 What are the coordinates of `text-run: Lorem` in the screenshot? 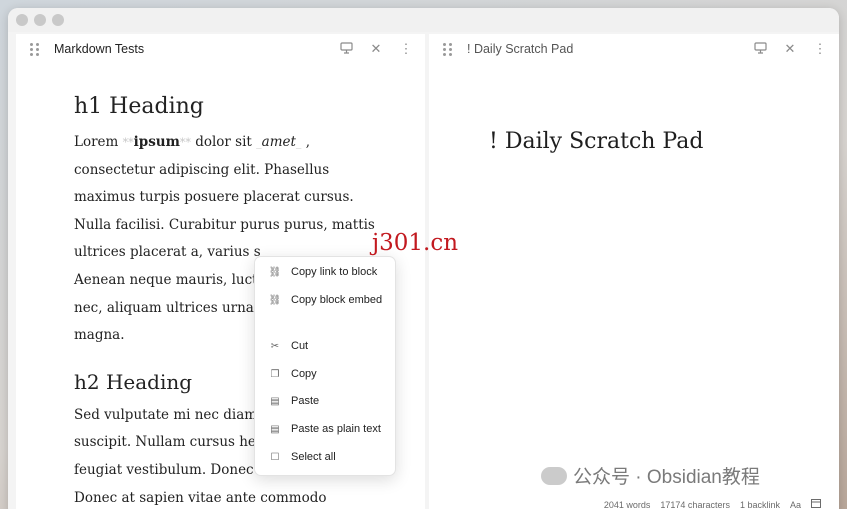 It's located at (98, 142).